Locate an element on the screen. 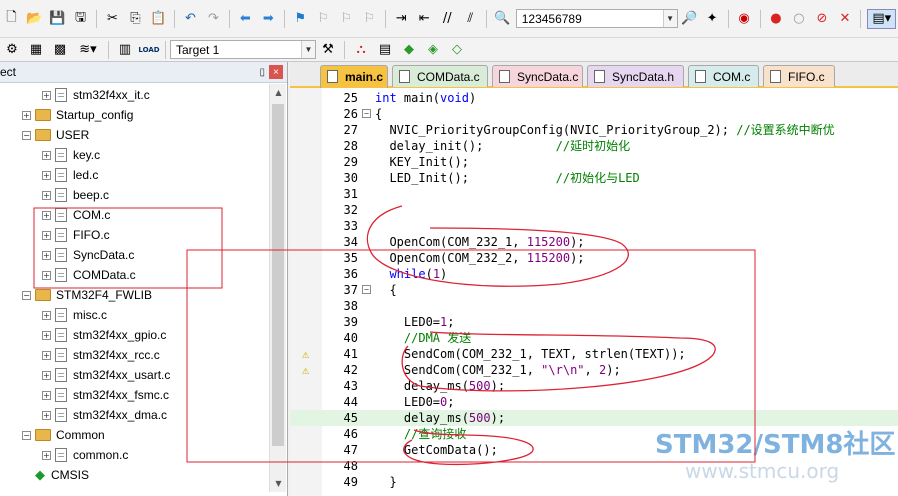  forward-icon: ➡ is located at coordinates (268, 19).